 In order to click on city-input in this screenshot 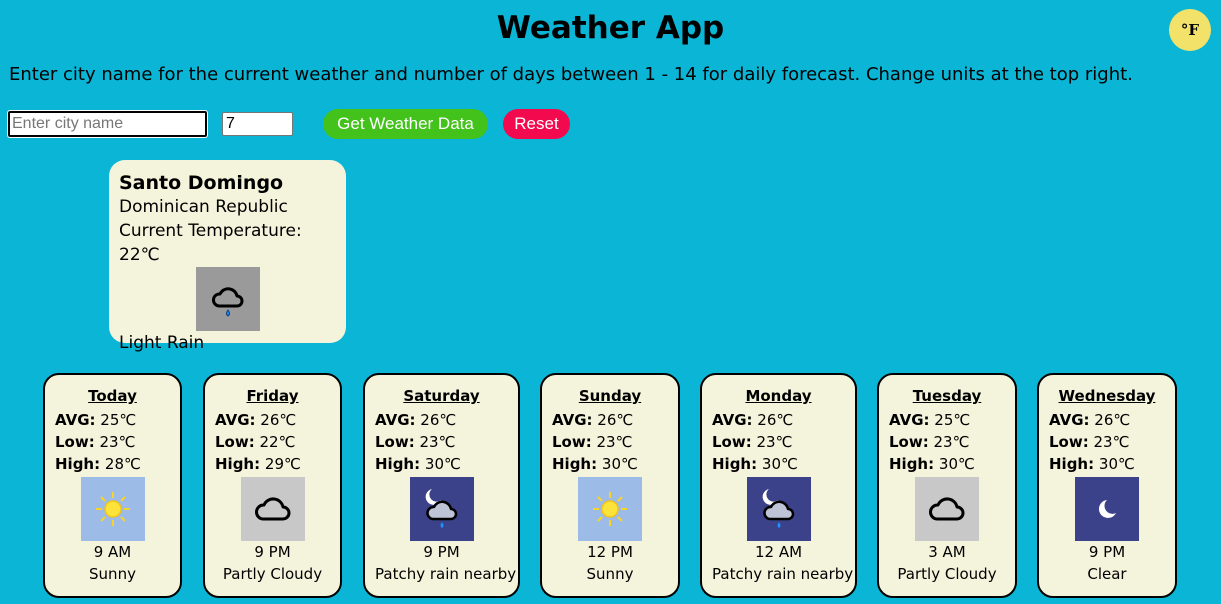, I will do `click(107, 124)`.